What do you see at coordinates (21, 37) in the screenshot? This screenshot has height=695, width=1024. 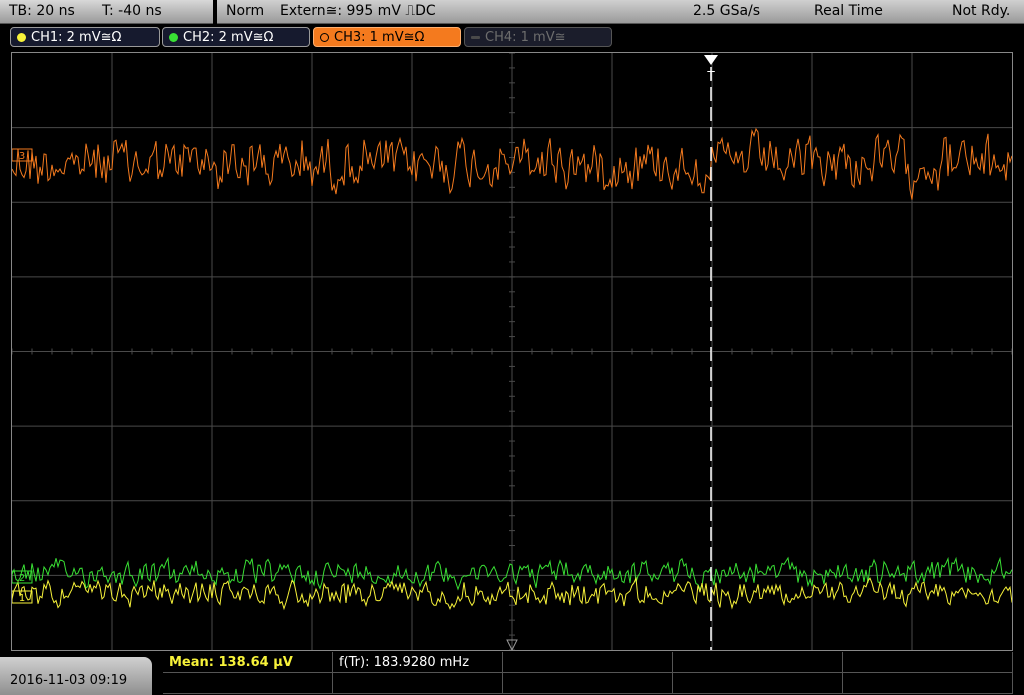 I see `ch1-color-dot-icon` at bounding box center [21, 37].